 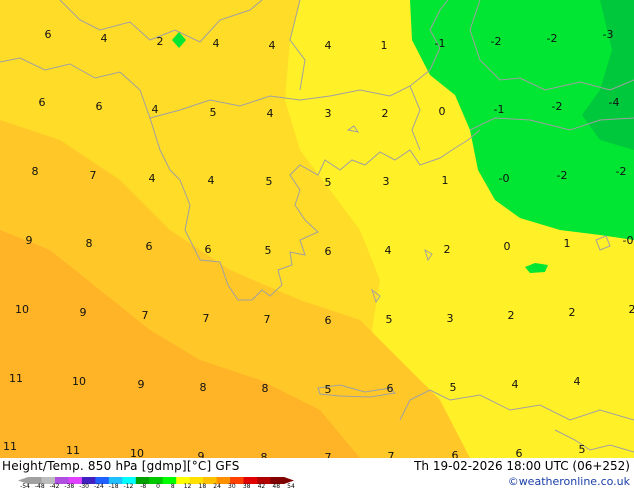 I want to click on color-scale-tick: -30, so click(x=84, y=486).